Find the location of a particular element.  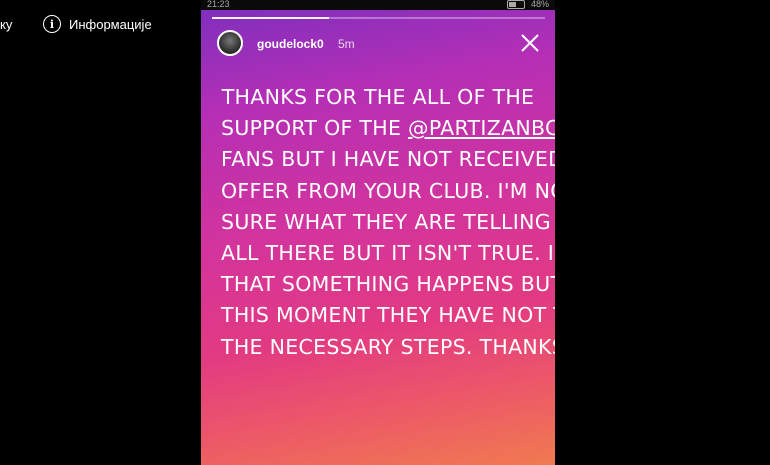

status-time: 21:23 is located at coordinates (218, 4).